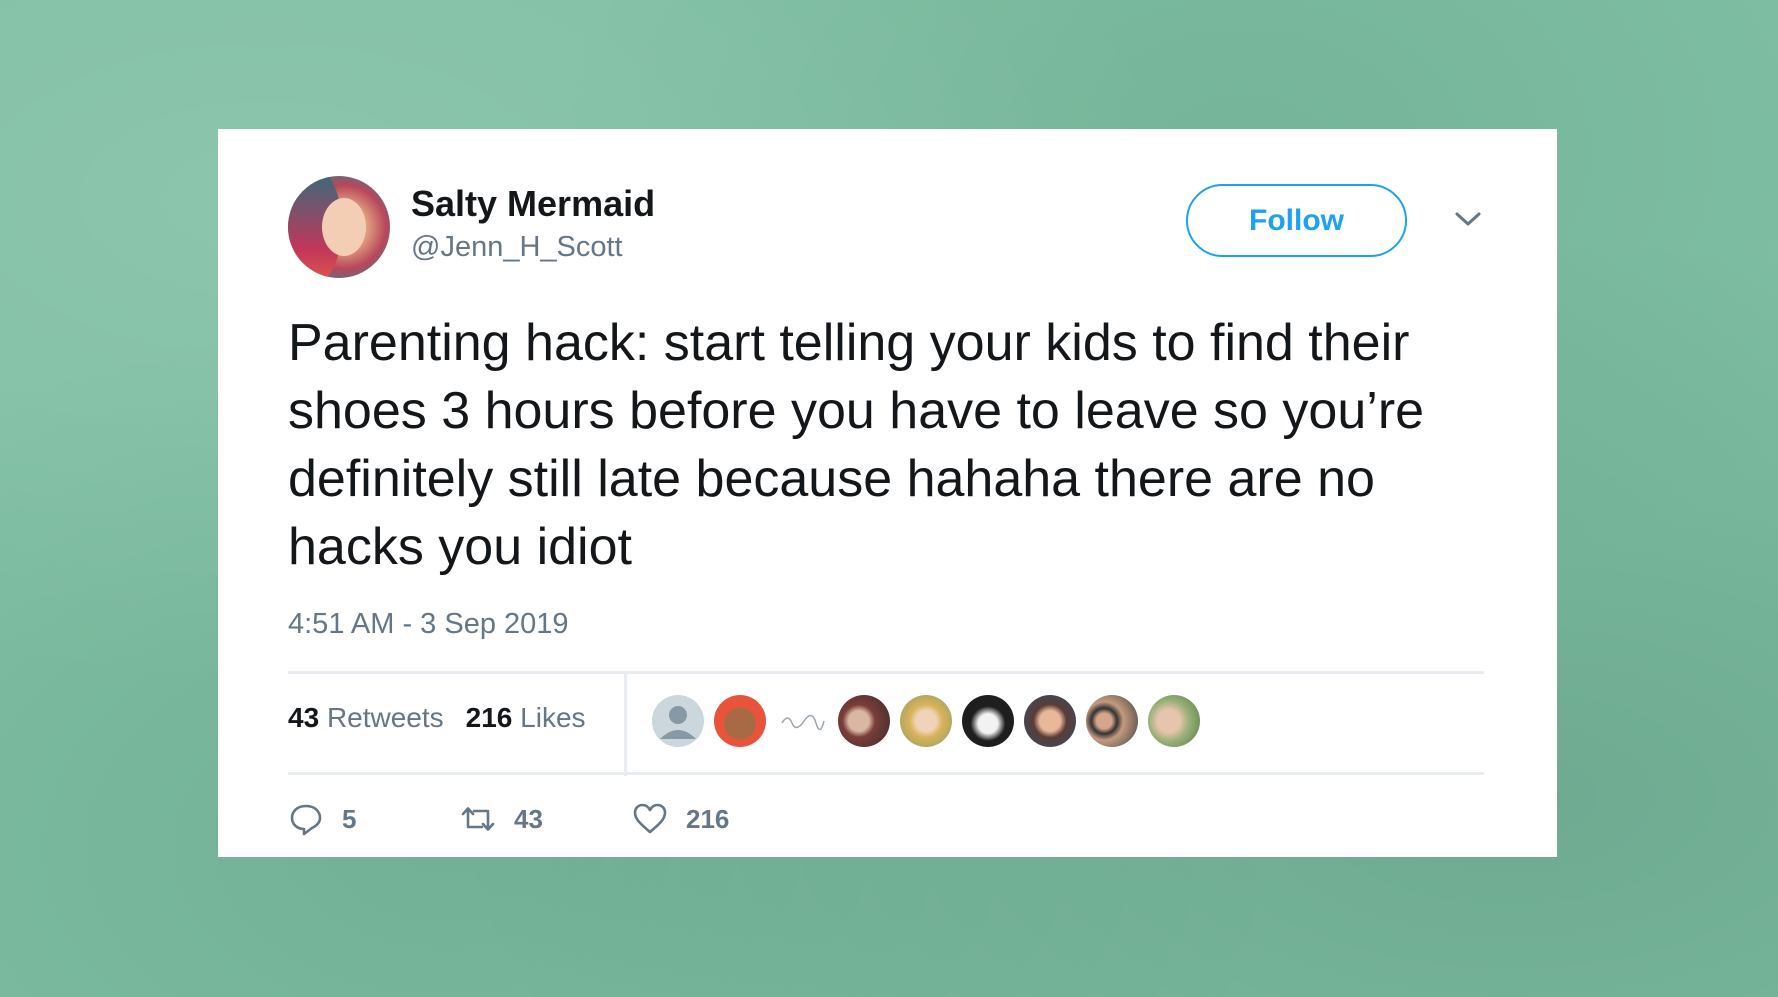 The image size is (1778, 997). Describe the element at coordinates (708, 818) in the screenshot. I see `like-count: 216` at that location.